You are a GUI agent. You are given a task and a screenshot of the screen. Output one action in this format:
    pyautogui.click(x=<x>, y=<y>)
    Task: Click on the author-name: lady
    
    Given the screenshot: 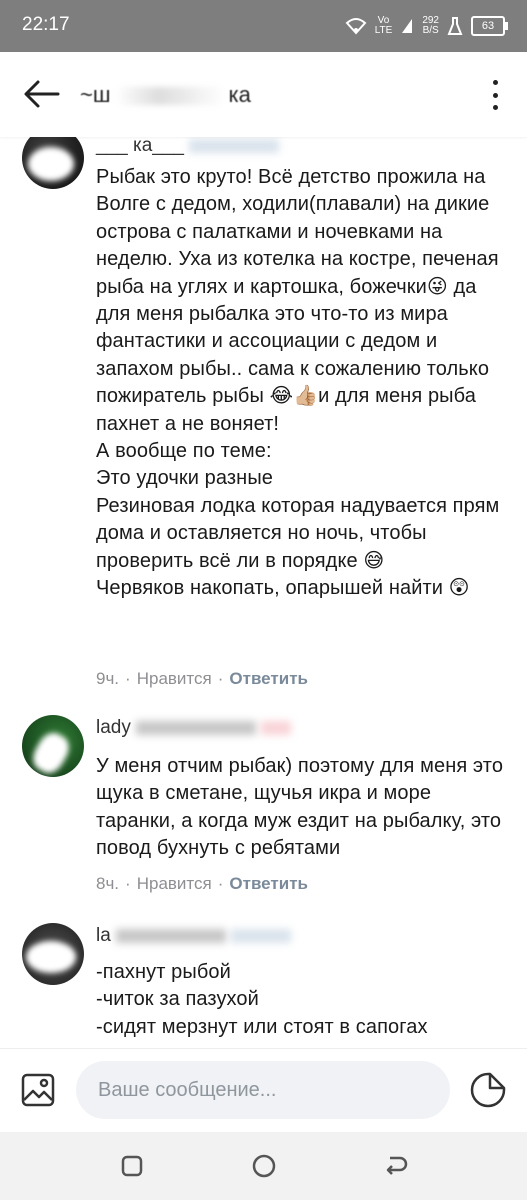 What is the action you would take?
    pyautogui.click(x=113, y=727)
    